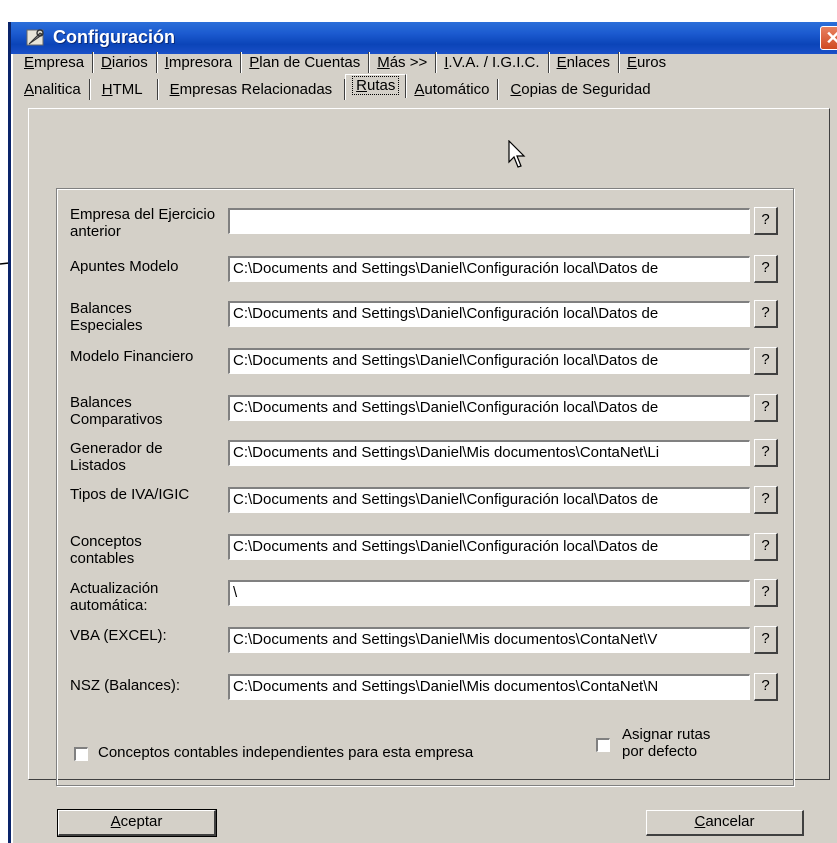 This screenshot has width=837, height=843. What do you see at coordinates (828, 38) in the screenshot?
I see `close-button: ✕` at bounding box center [828, 38].